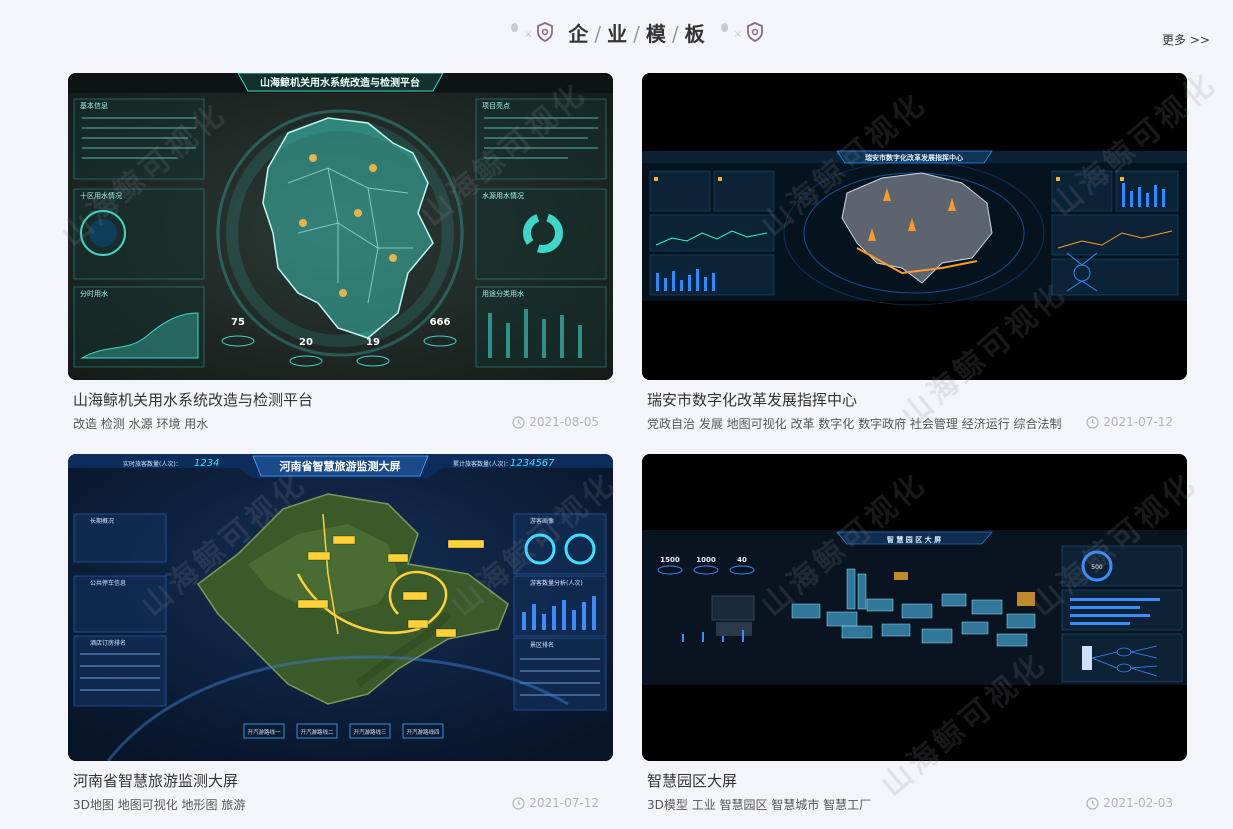 The height and width of the screenshot is (829, 1233). What do you see at coordinates (340, 466) in the screenshot?
I see `thumb-heading: 河南省智慧旅游监测大屏` at bounding box center [340, 466].